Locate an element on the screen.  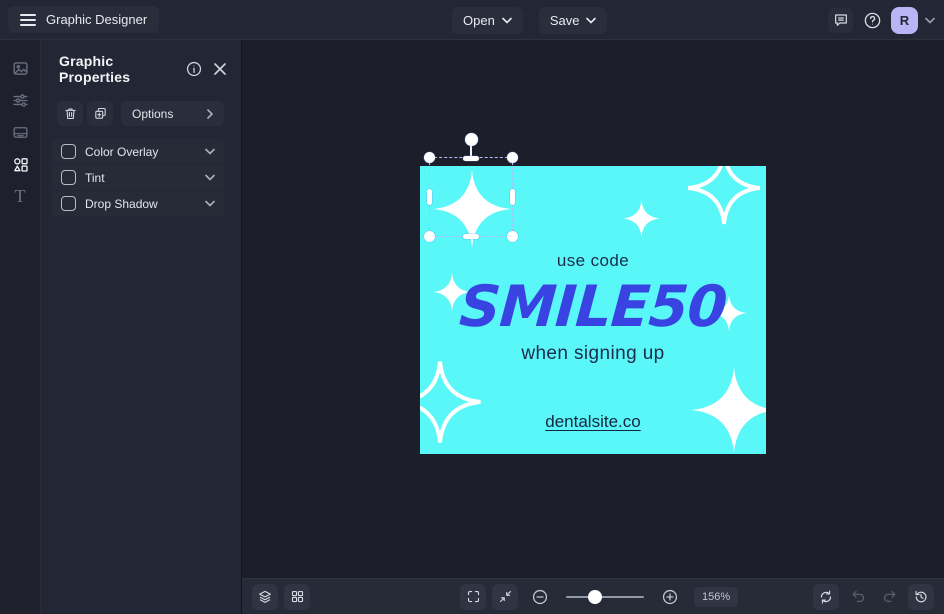
history-button is located at coordinates (921, 596).